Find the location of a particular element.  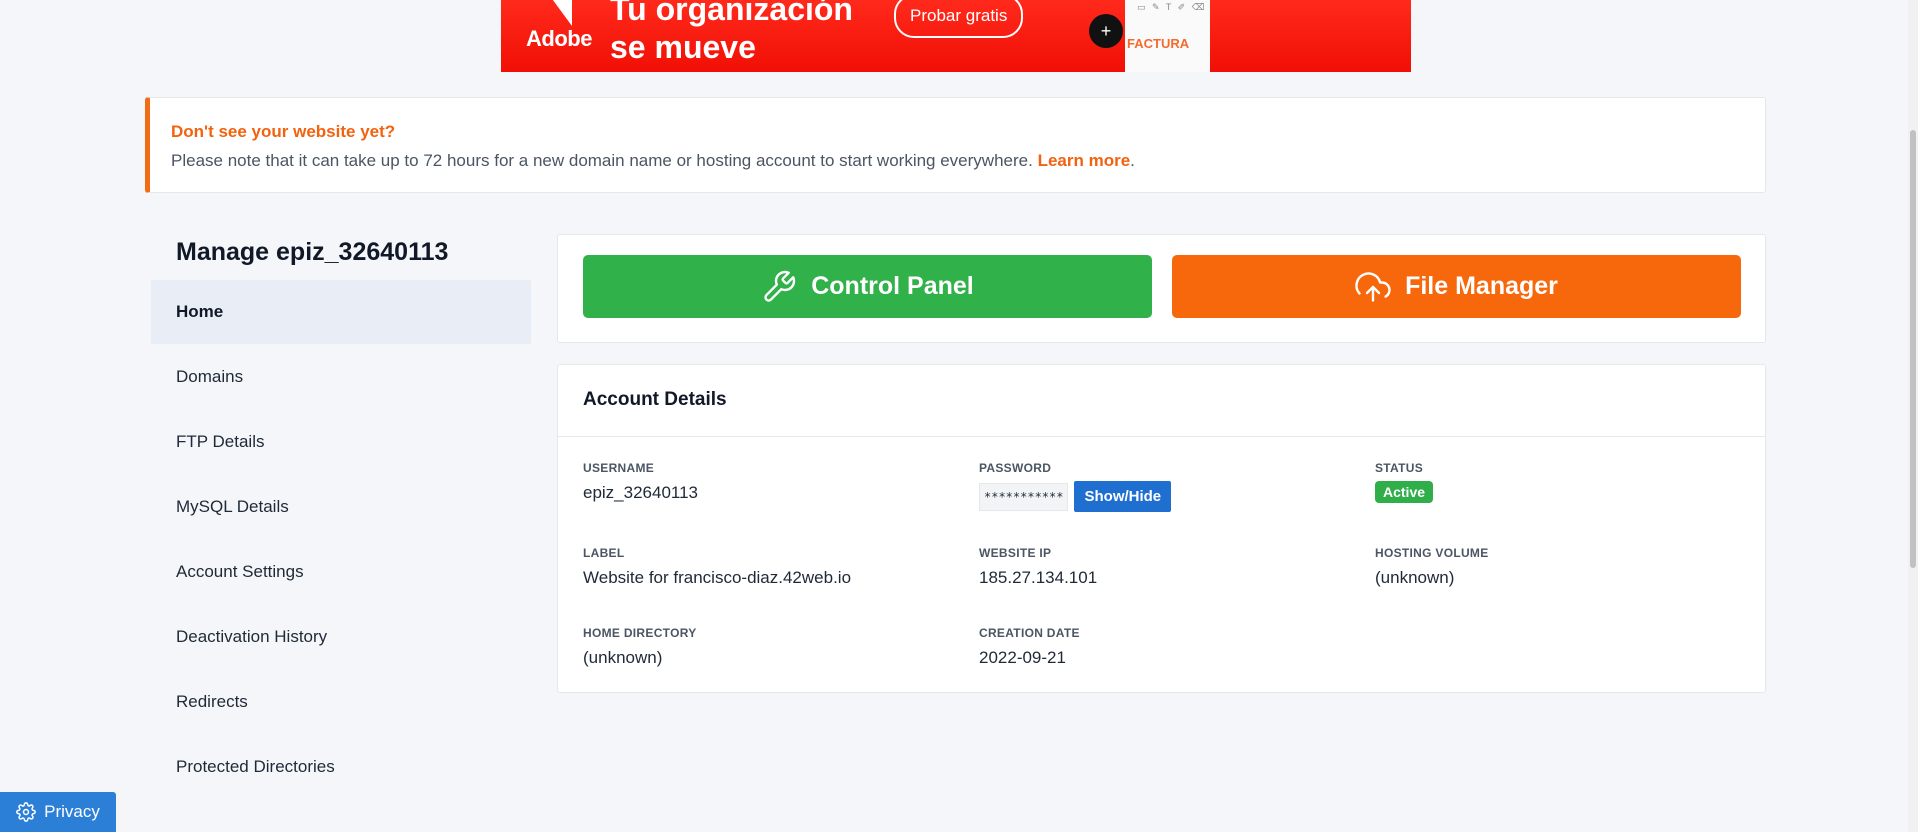

creation-date-label: CREATION DATE is located at coordinates (1029, 633).